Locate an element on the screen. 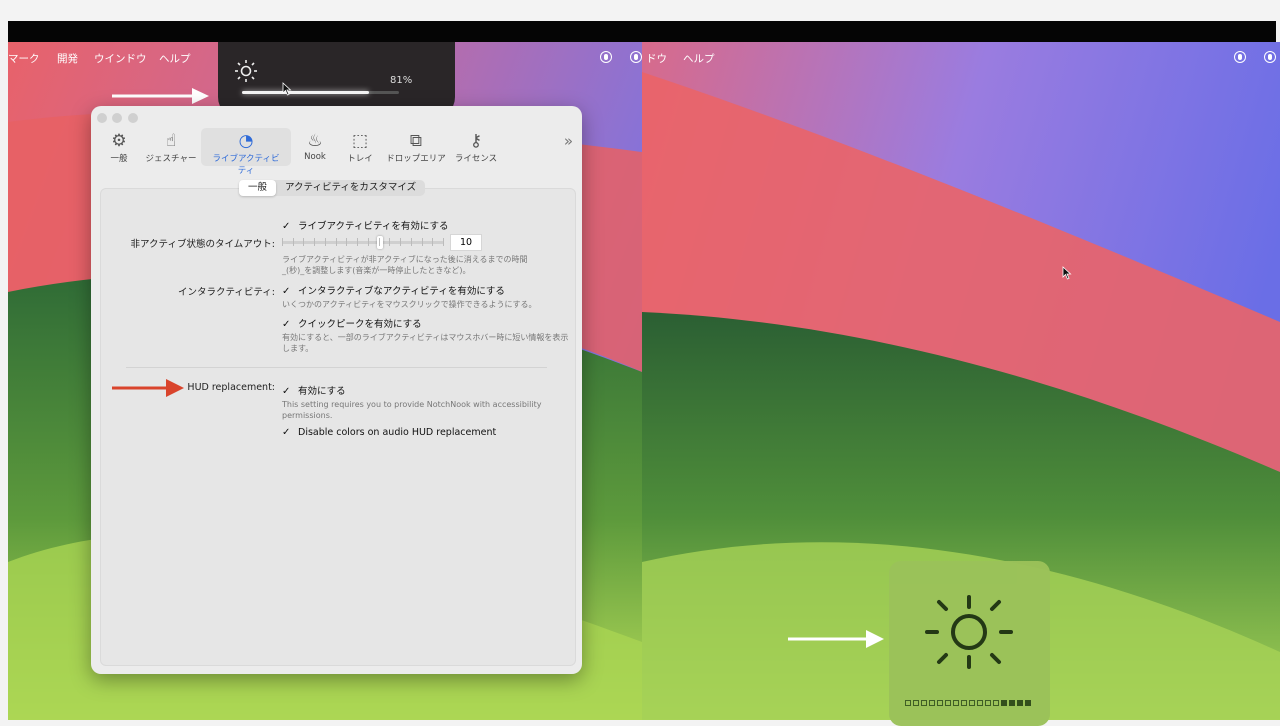 This screenshot has height=726, width=1280. tab-license: ⚷ ライセンス is located at coordinates (476, 147).